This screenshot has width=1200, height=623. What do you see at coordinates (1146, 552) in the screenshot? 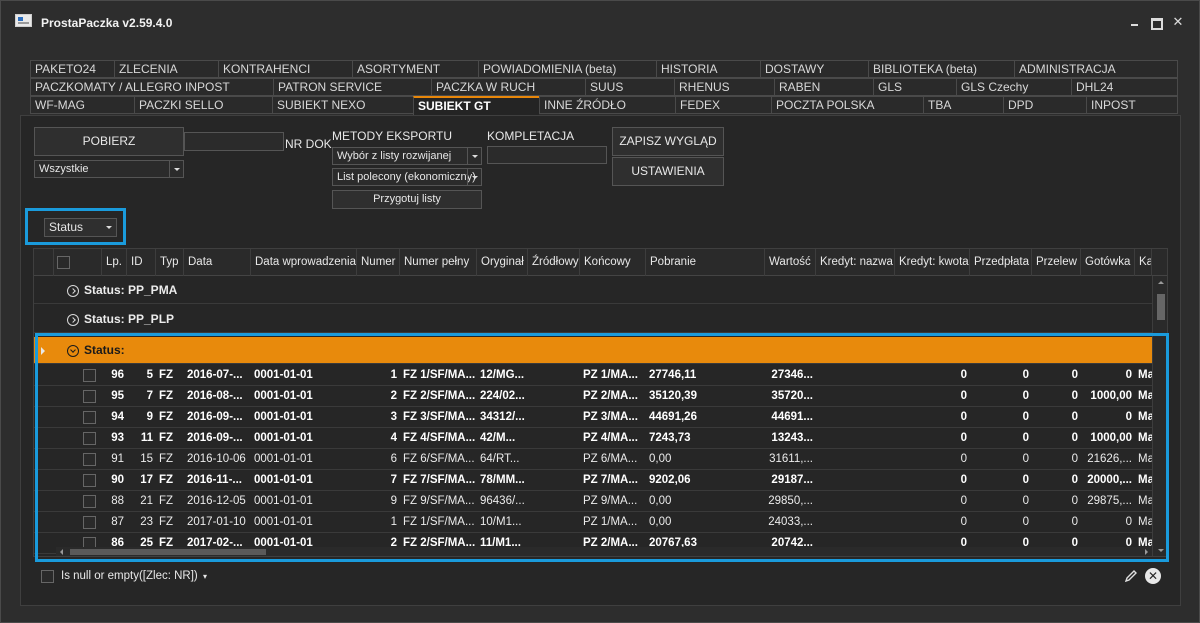
I see `scroll-right-icon` at bounding box center [1146, 552].